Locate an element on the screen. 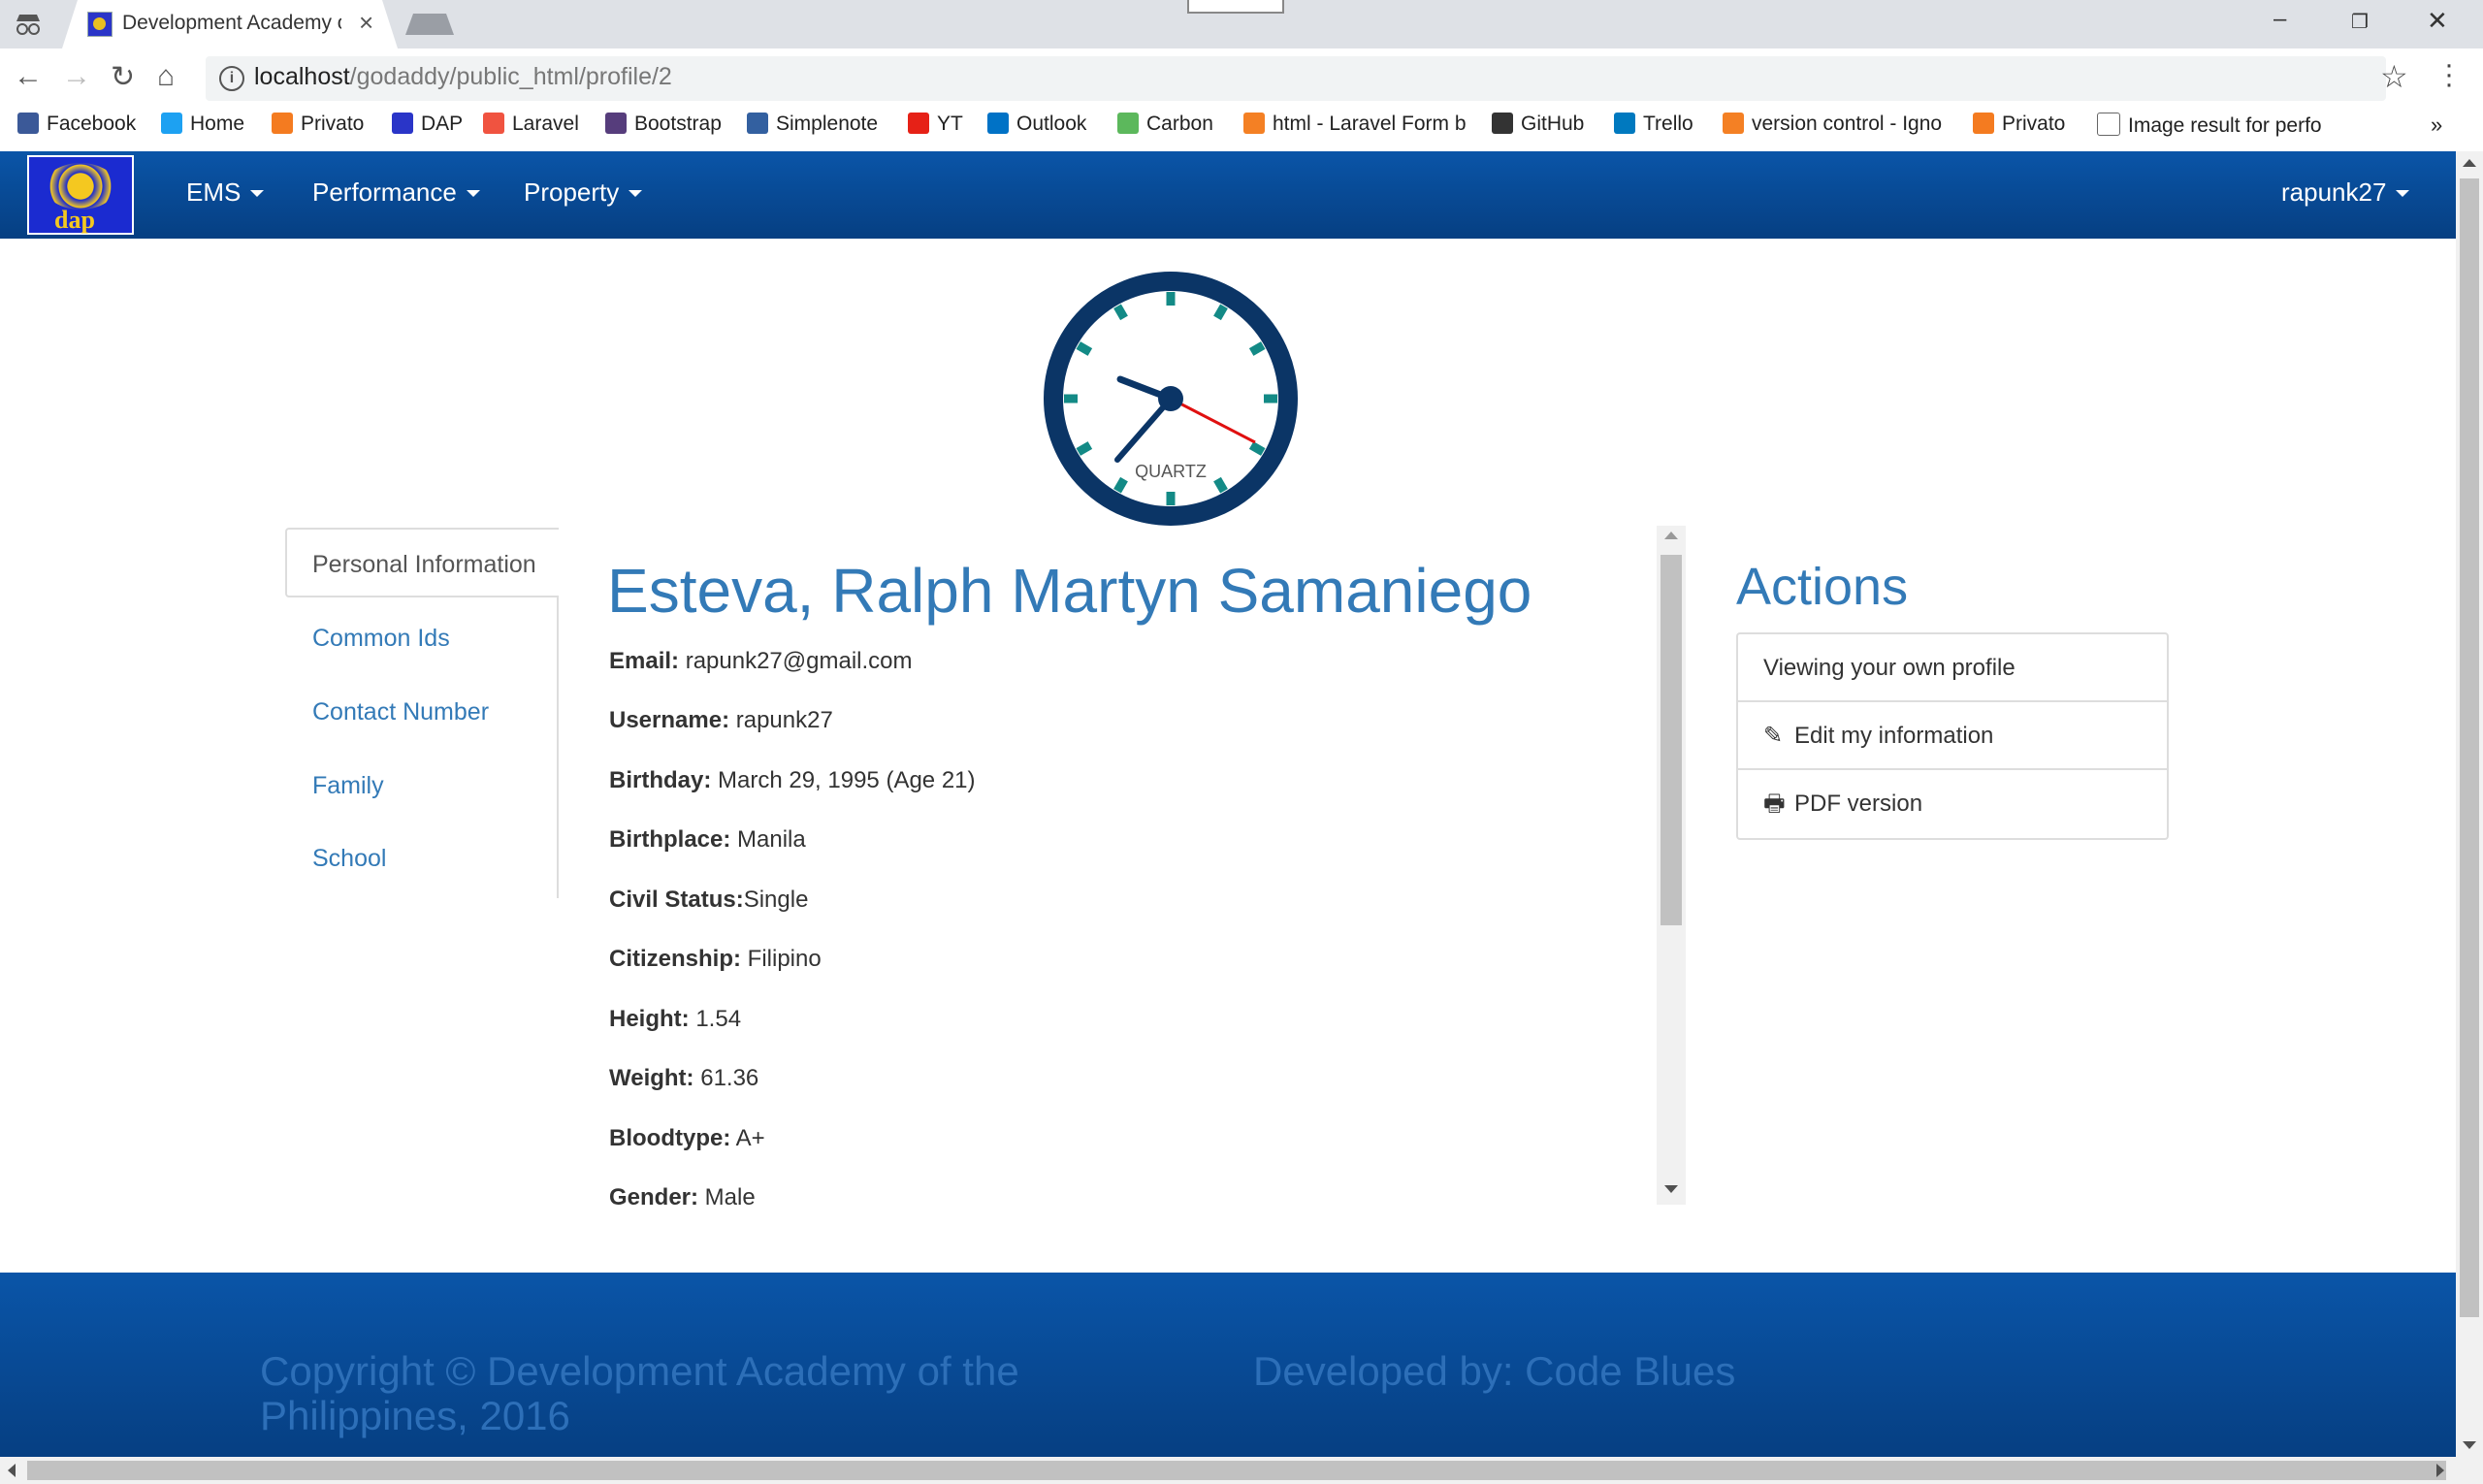  youtube-icon is located at coordinates (919, 123).